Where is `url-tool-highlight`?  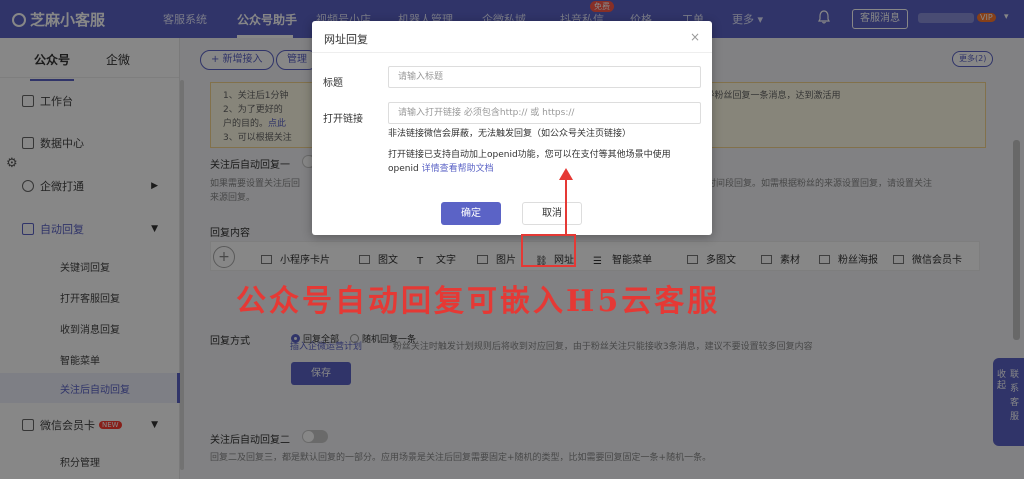
url-tool-highlight is located at coordinates (548, 250).